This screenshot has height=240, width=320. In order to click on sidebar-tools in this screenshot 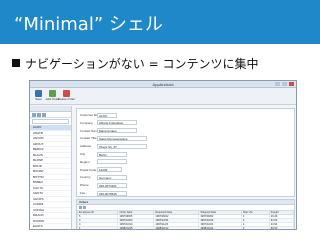, I will do `click(50, 115)`.